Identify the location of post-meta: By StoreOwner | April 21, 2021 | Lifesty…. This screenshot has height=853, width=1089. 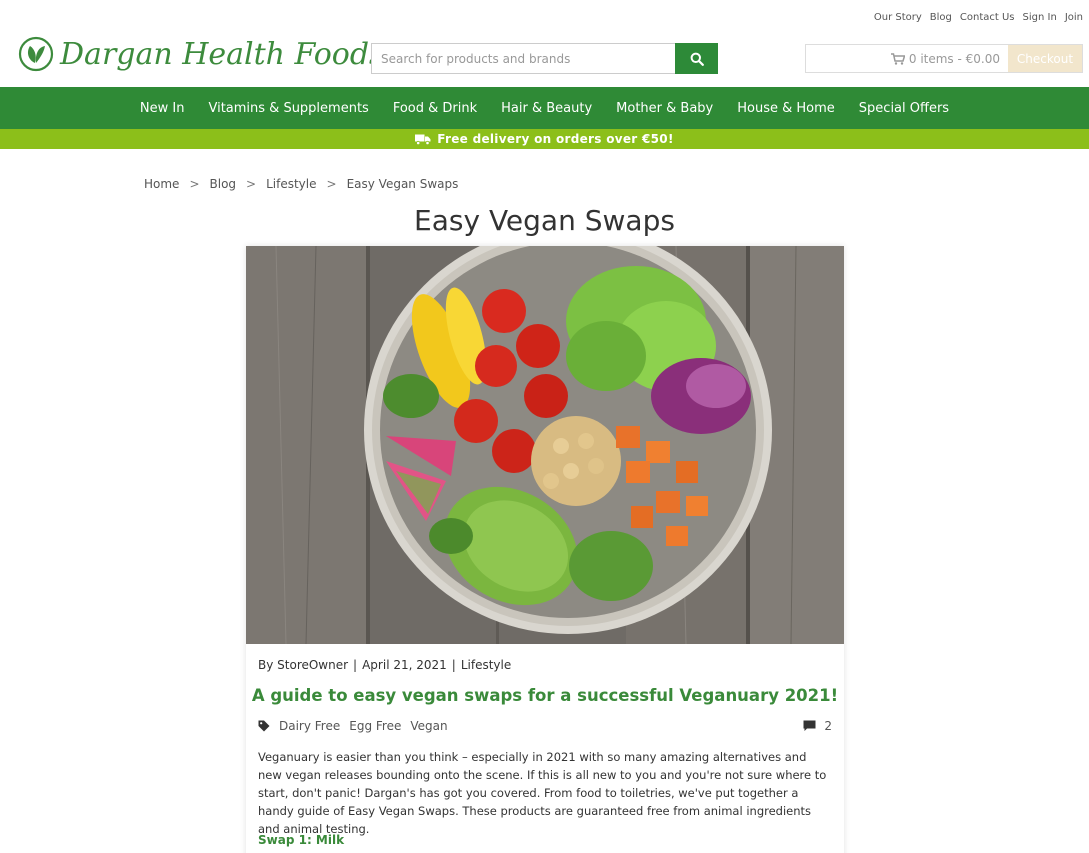
(384, 665).